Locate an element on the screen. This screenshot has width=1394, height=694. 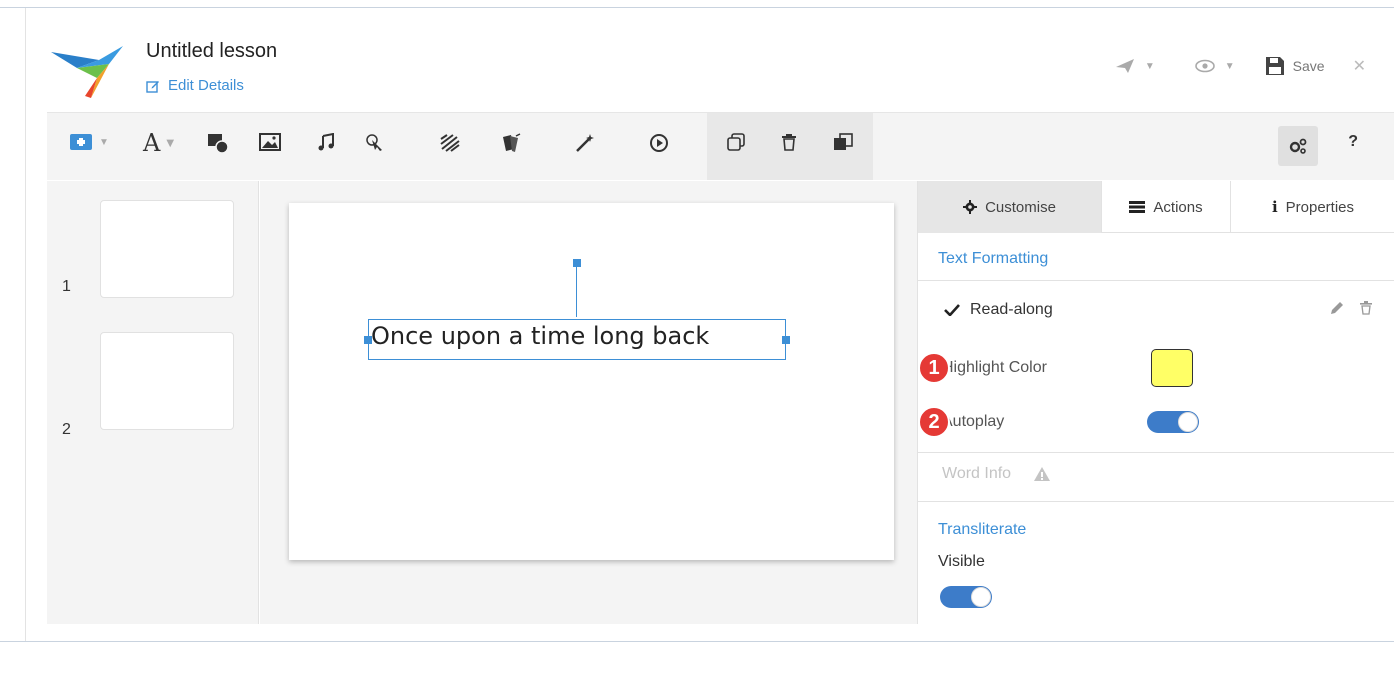
panel-tabs: Customise Actions i Properties is located at coordinates (1156, 207).